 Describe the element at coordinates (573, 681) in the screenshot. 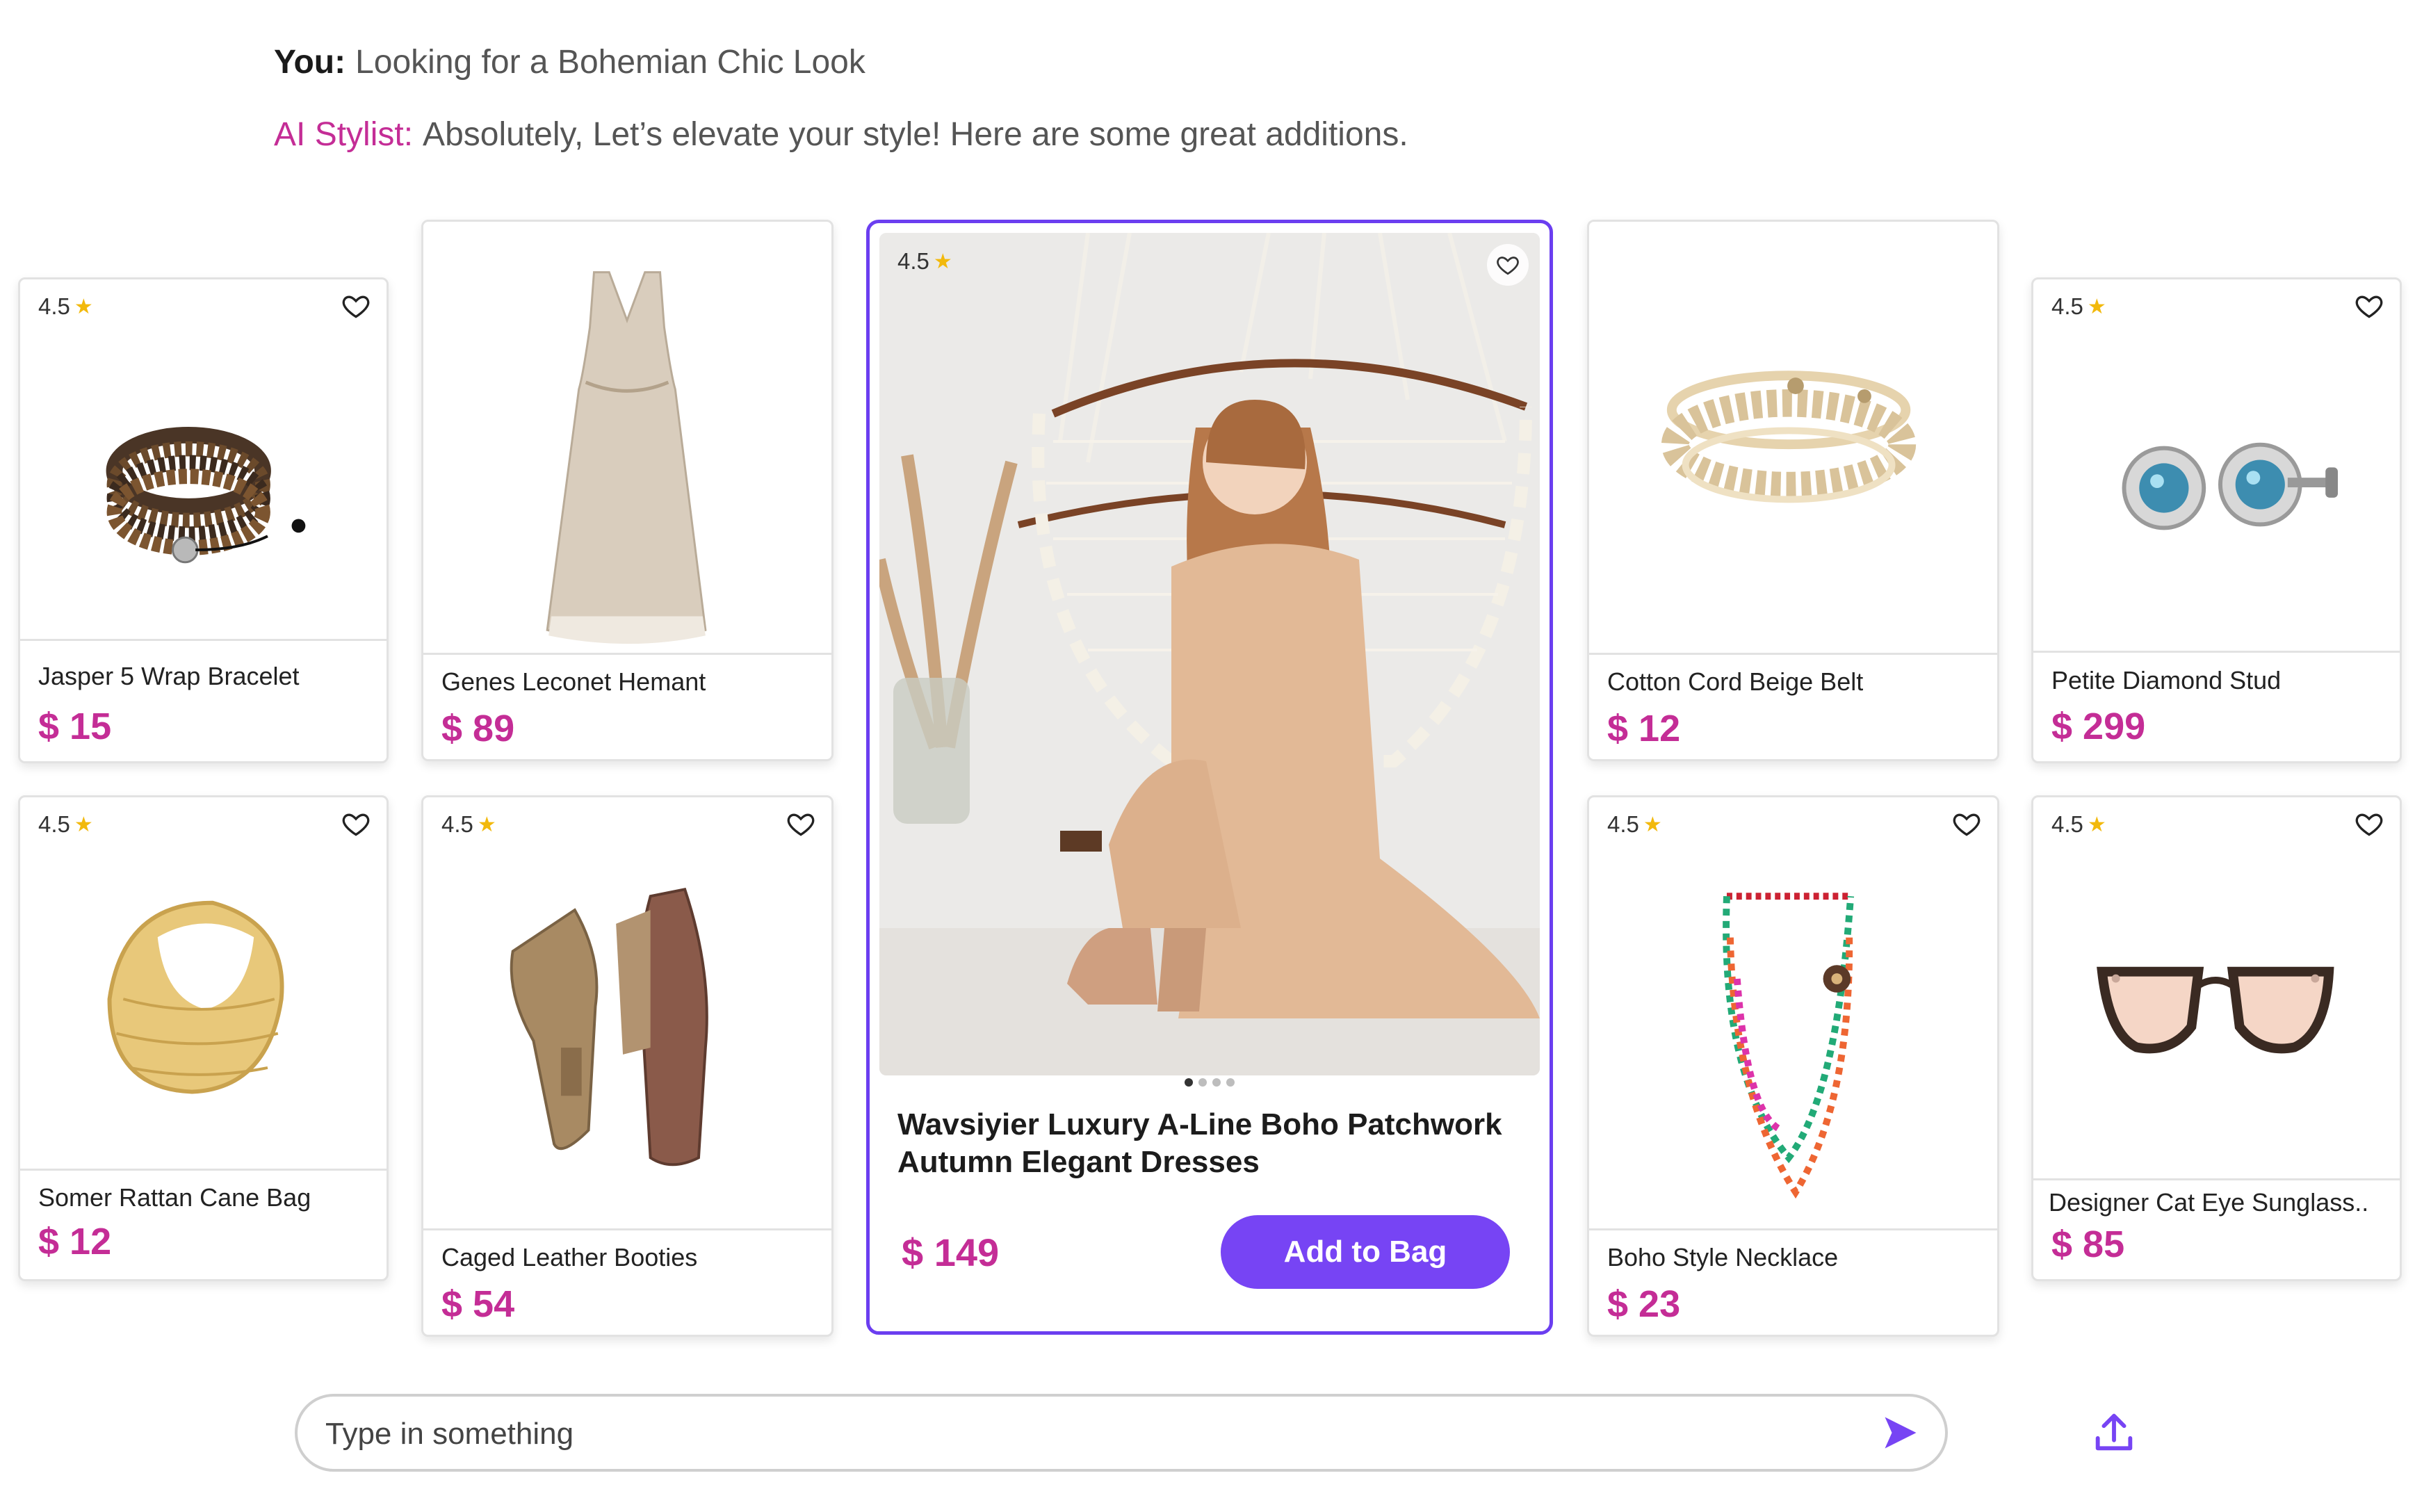

I see `product-name: Genes Leconet Hemant` at that location.